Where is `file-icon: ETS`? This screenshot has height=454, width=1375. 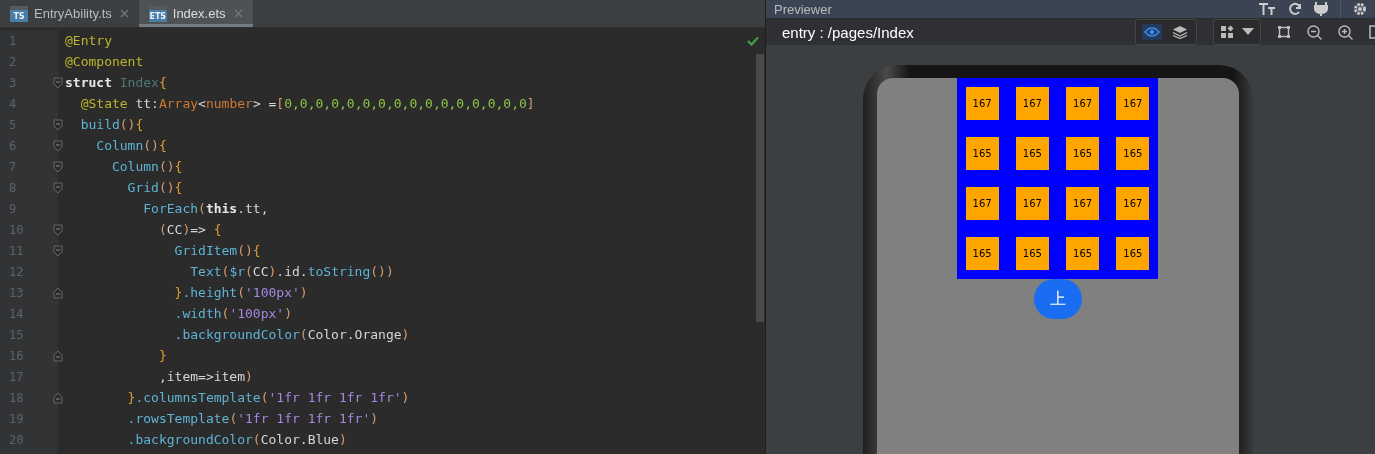 file-icon: ETS is located at coordinates (157, 13).